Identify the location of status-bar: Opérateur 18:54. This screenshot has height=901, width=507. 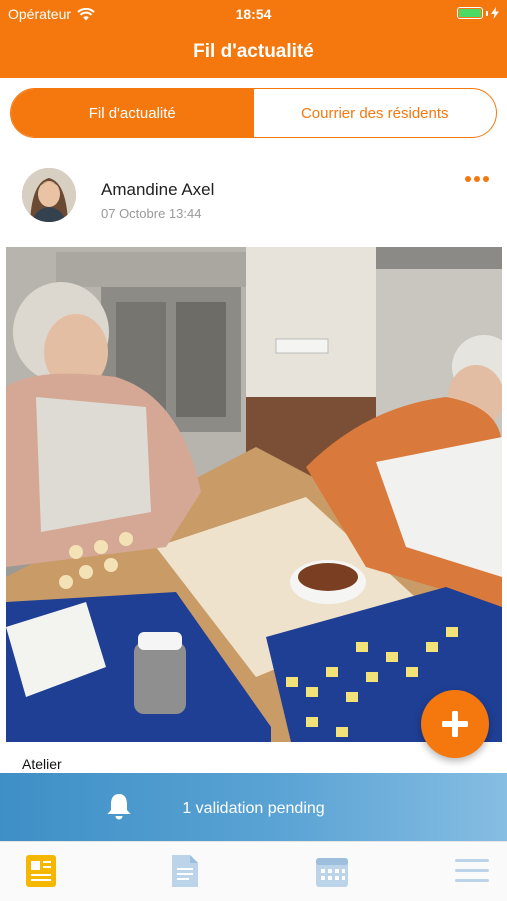
(253, 14).